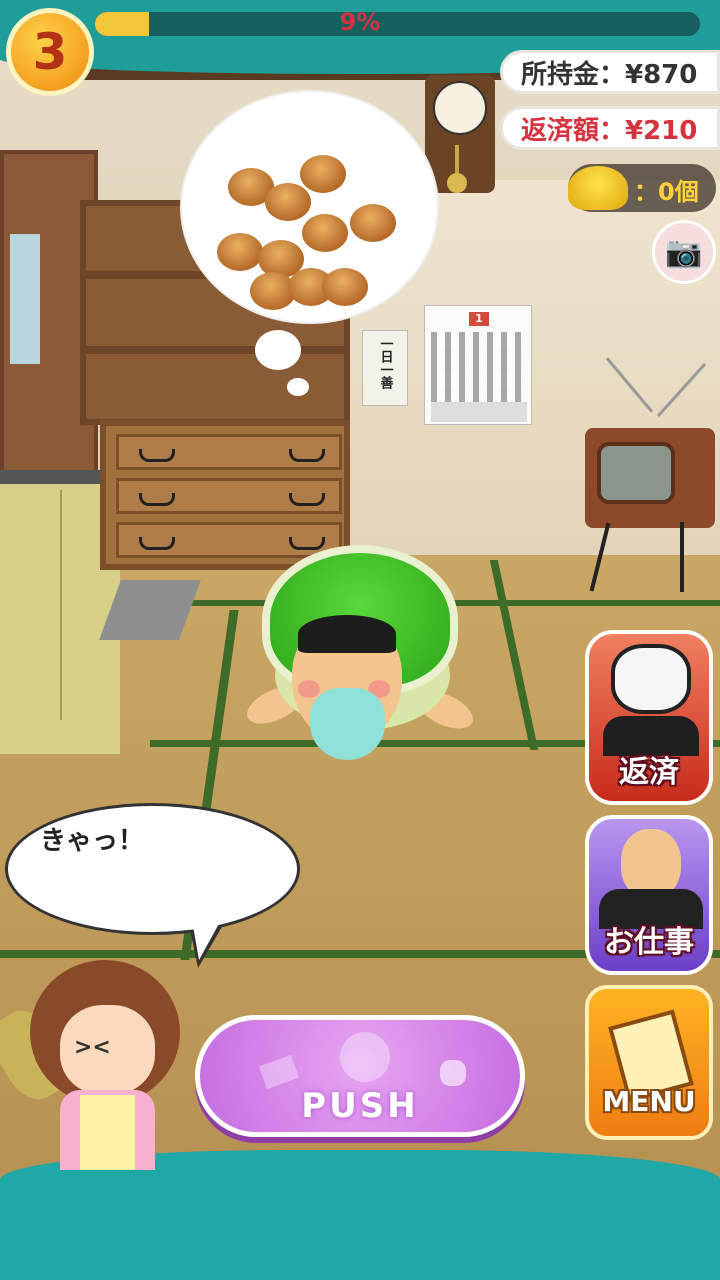 Image resolution: width=720 pixels, height=1280 pixels. Describe the element at coordinates (460, 108) in the screenshot. I see `clock-face` at that location.